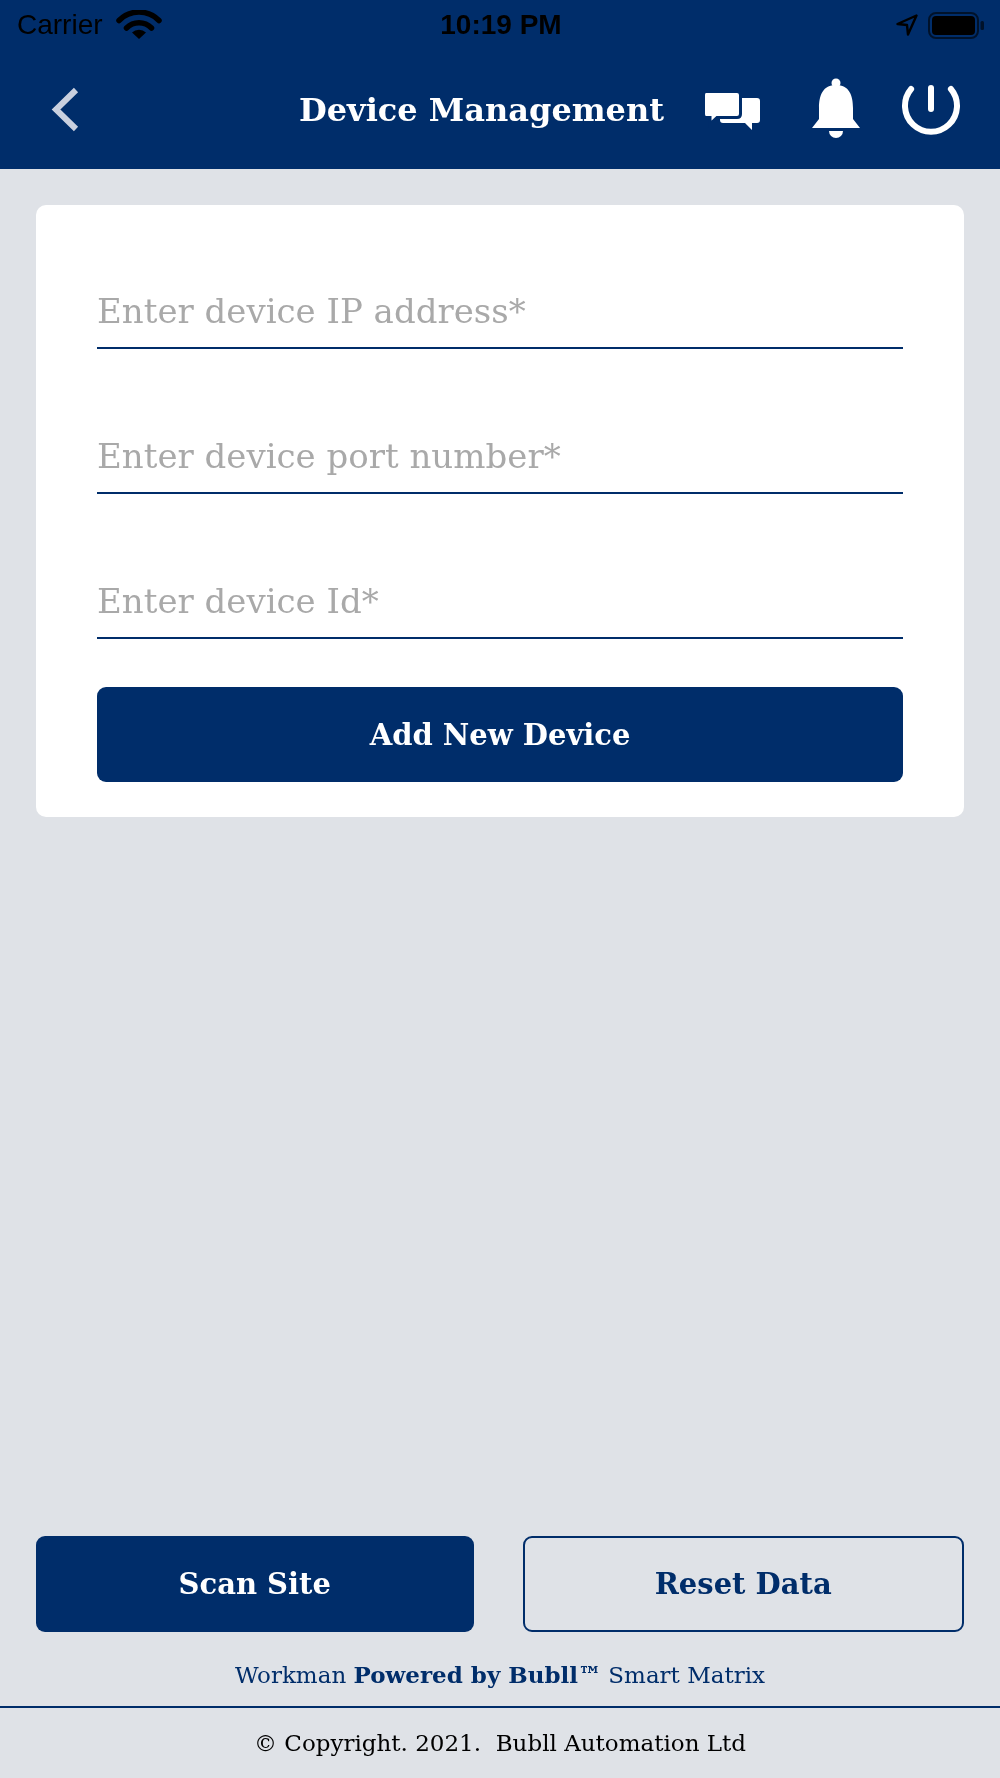 This screenshot has height=1778, width=1000. Describe the element at coordinates (500, 607) in the screenshot. I see `input-field: Enter device Id*` at that location.